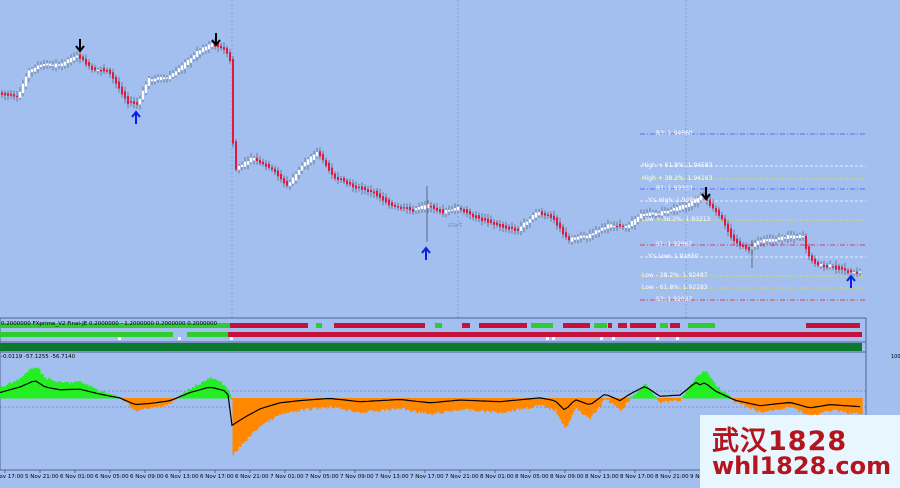 Image resolution: width=900 pixels, height=488 pixels. I want to click on pivot-level-label: Low - 61.8%: 1.92283, so click(675, 287).